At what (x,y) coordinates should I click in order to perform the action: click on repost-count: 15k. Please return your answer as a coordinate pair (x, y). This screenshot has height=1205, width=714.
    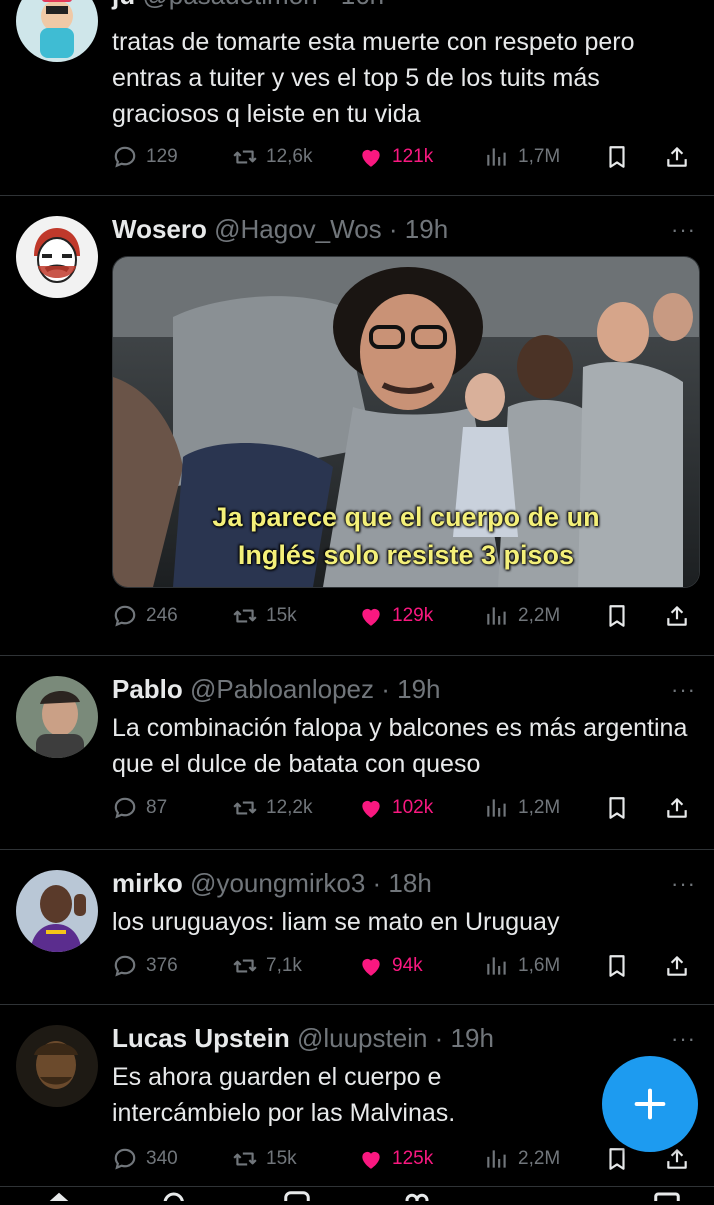
    Looking at the image, I should click on (281, 1158).